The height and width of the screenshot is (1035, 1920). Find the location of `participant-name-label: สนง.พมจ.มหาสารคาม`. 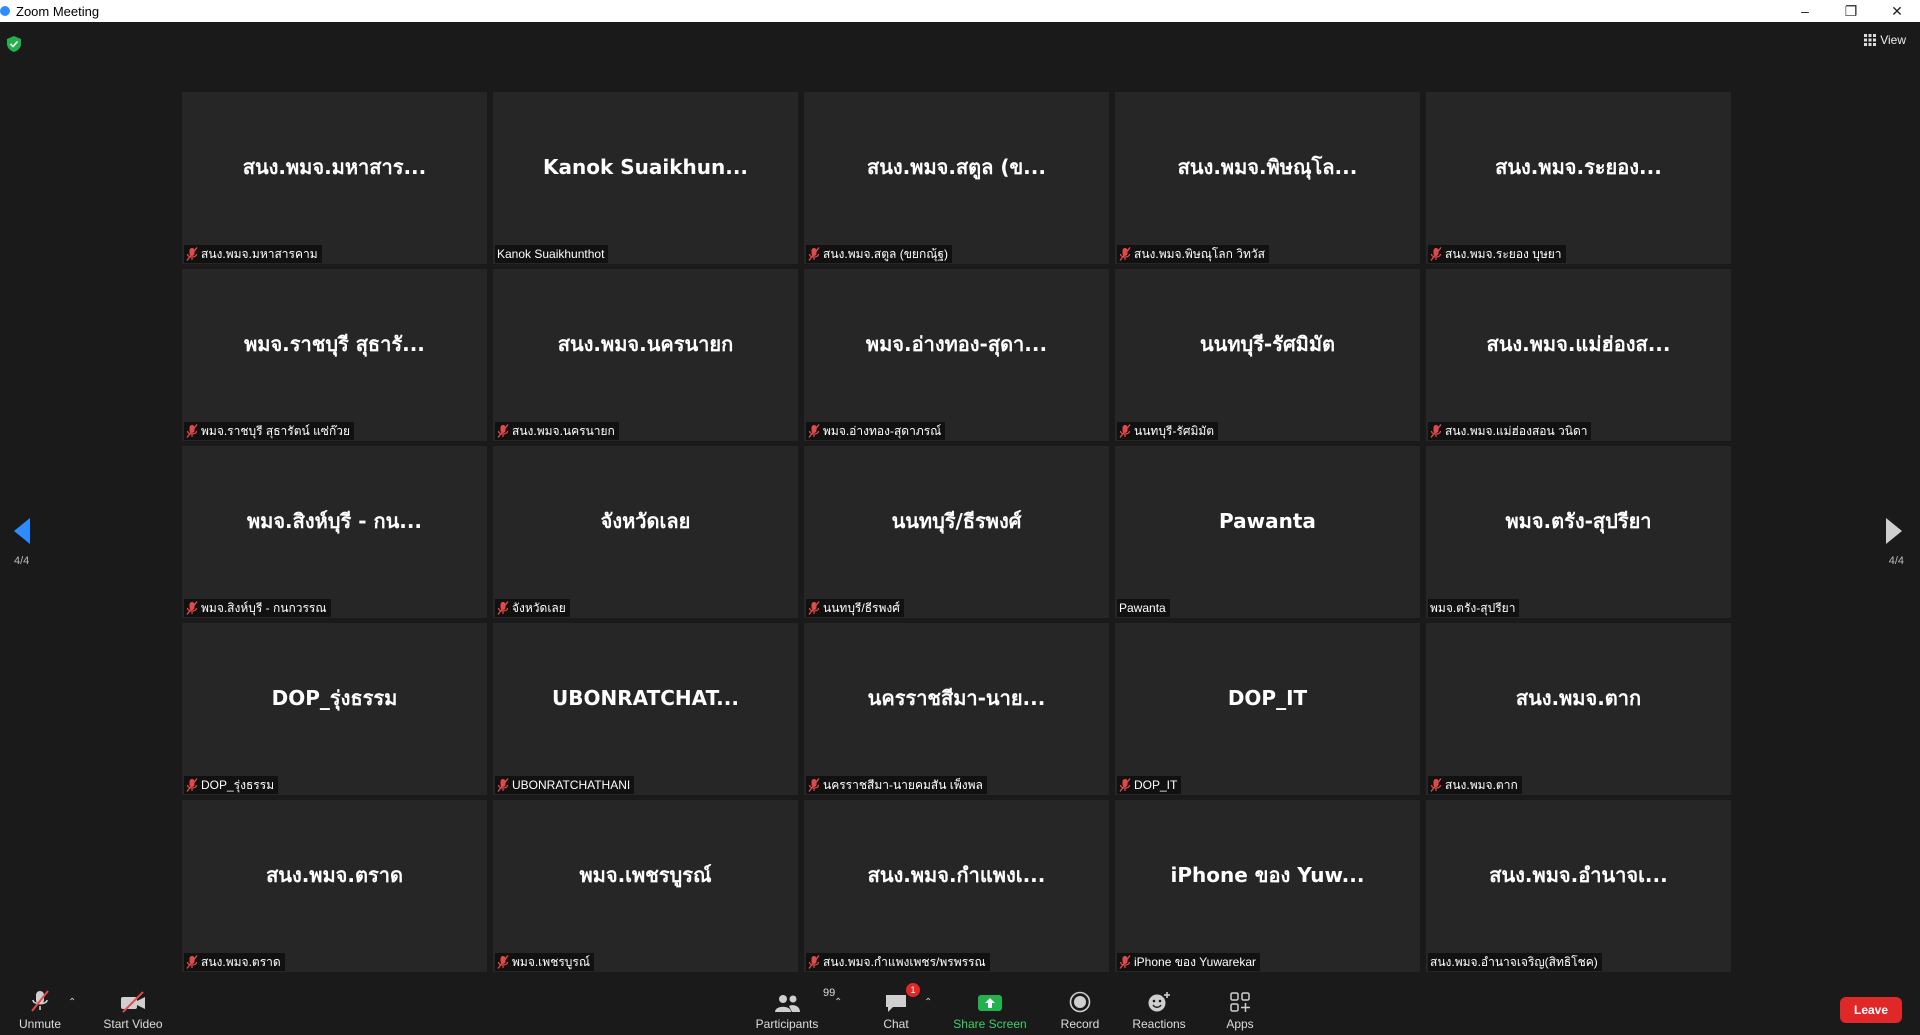

participant-name-label: สนง.พมจ.มหาสารคาม is located at coordinates (253, 254).